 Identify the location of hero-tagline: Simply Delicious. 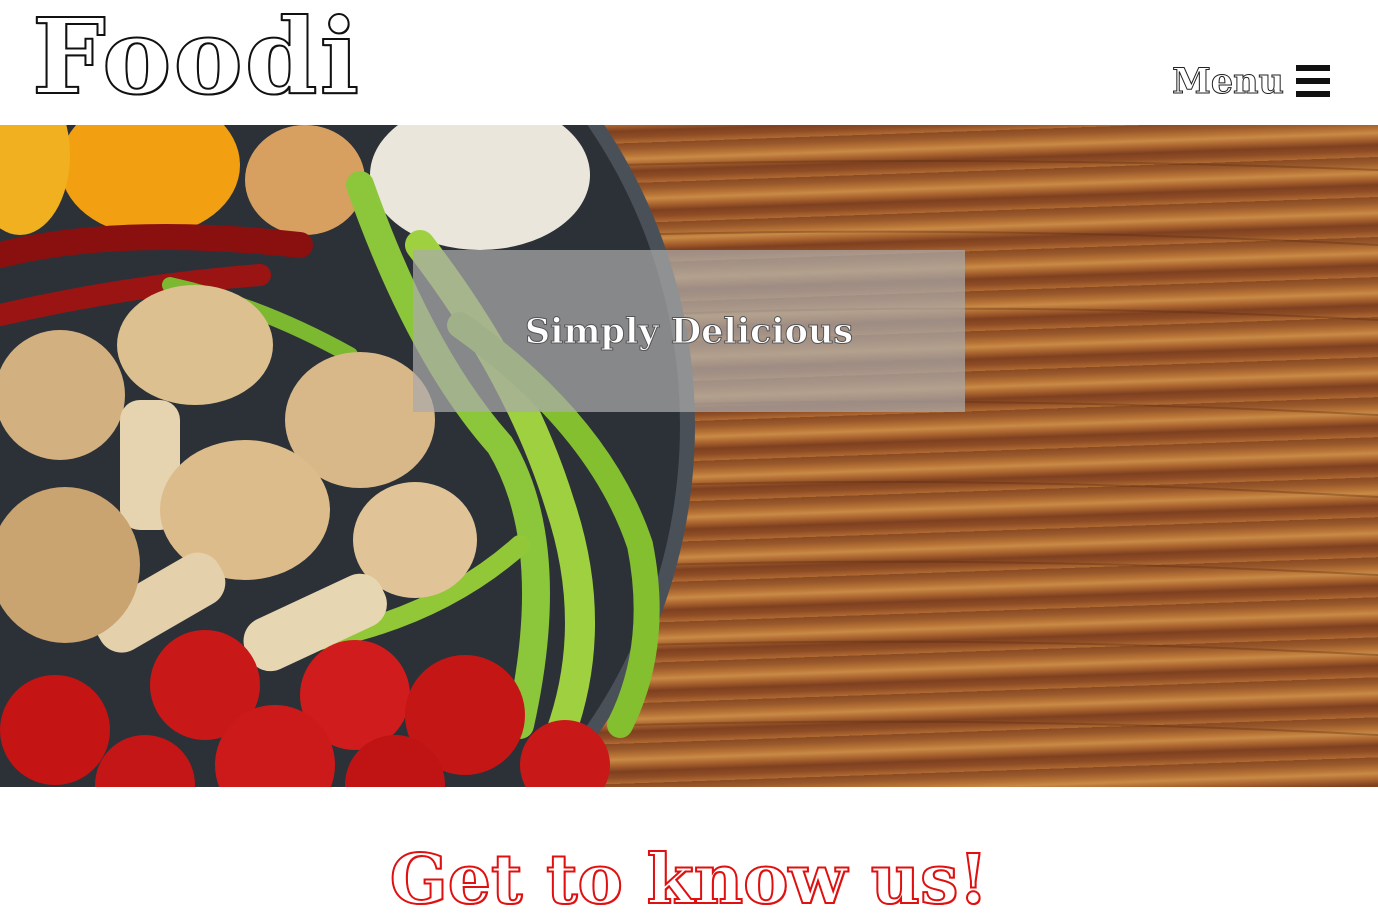
(689, 331).